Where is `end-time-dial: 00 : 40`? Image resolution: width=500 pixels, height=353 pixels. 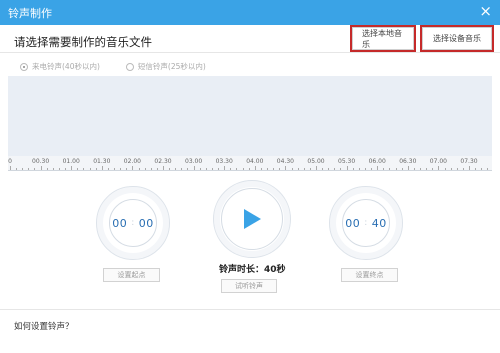 end-time-dial: 00 : 40 is located at coordinates (366, 223).